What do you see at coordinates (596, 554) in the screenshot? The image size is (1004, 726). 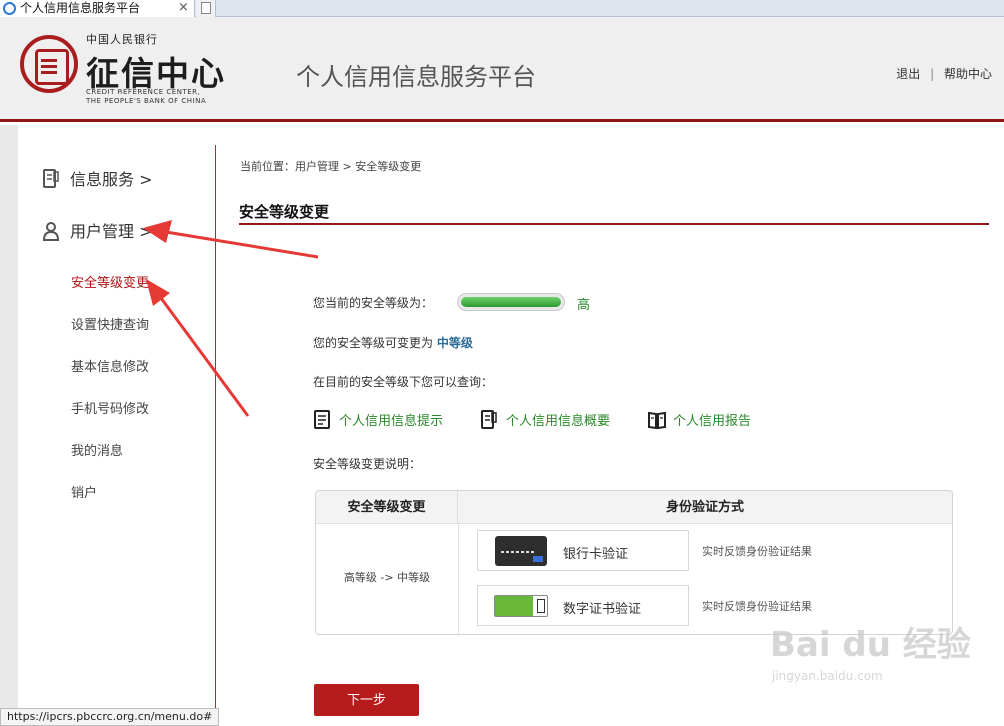 I see `method-label: 银行卡验证` at bounding box center [596, 554].